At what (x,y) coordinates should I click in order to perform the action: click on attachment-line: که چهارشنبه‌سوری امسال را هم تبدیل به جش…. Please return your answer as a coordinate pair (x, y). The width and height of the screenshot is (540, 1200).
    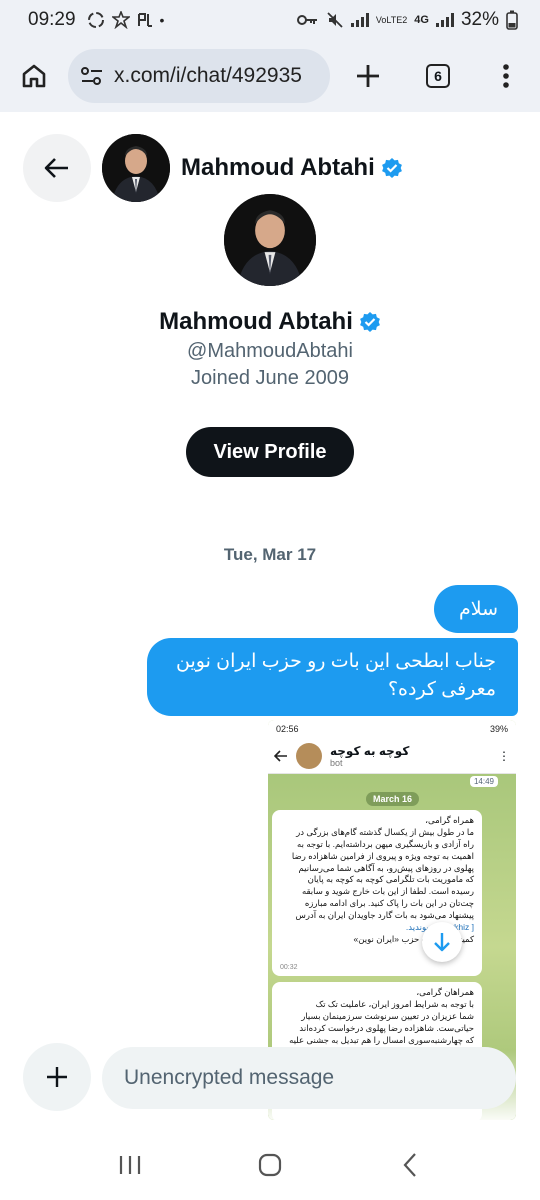
    Looking at the image, I should click on (381, 1039).